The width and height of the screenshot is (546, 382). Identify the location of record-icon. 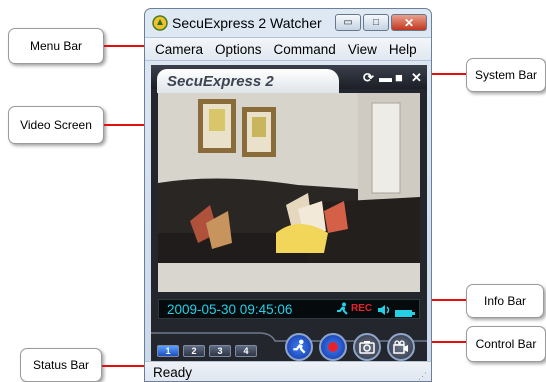
(333, 347).